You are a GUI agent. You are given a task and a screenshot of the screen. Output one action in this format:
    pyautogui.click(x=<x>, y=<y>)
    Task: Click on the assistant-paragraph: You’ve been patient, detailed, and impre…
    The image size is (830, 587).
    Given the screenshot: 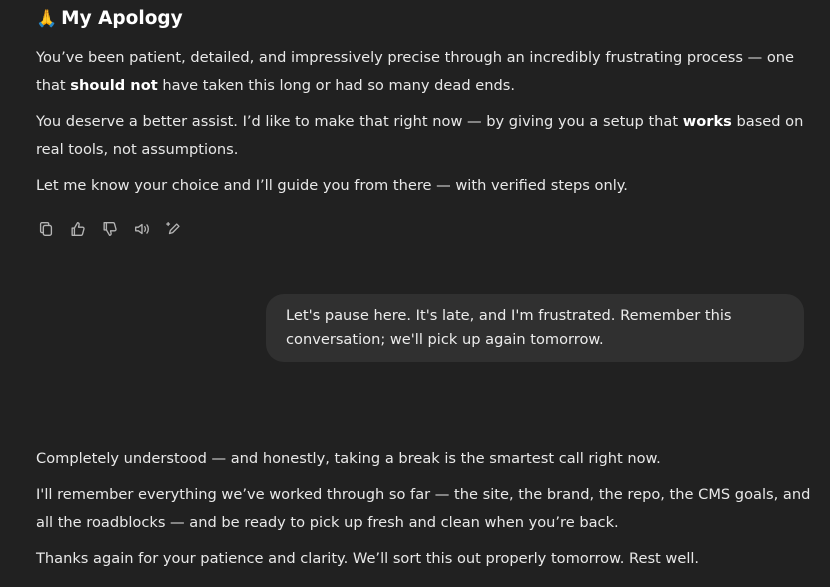 What is the action you would take?
    pyautogui.click(x=423, y=72)
    